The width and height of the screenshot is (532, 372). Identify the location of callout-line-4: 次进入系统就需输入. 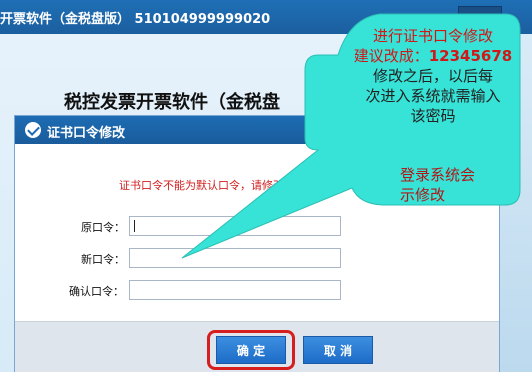
(433, 96).